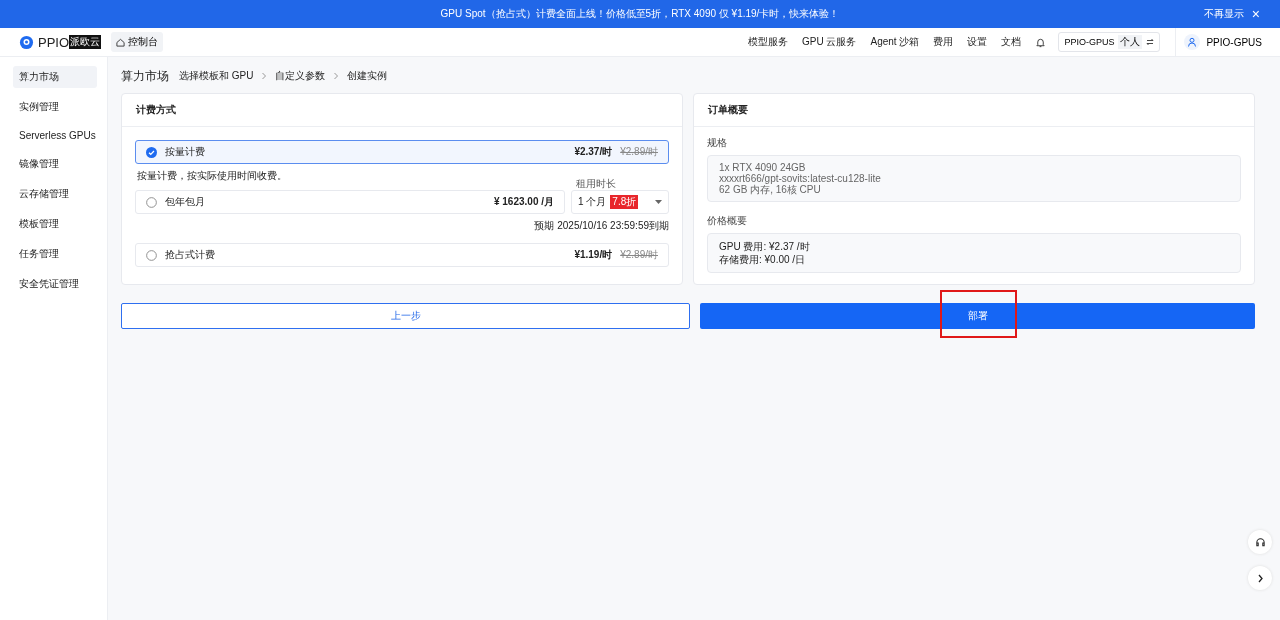 The image size is (1280, 620). Describe the element at coordinates (977, 316) in the screenshot. I see `deploy-button: 部署` at that location.